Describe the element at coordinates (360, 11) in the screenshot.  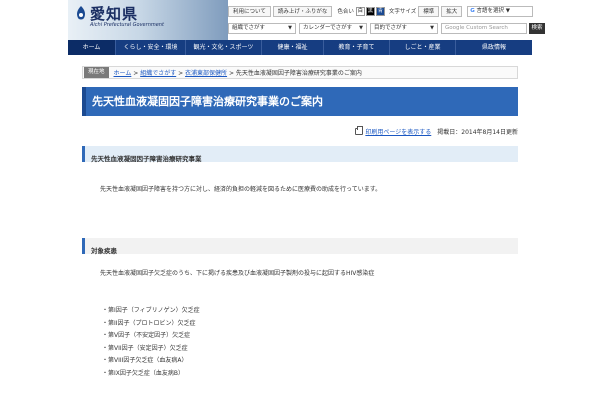
I see `color-white-button: 白` at that location.